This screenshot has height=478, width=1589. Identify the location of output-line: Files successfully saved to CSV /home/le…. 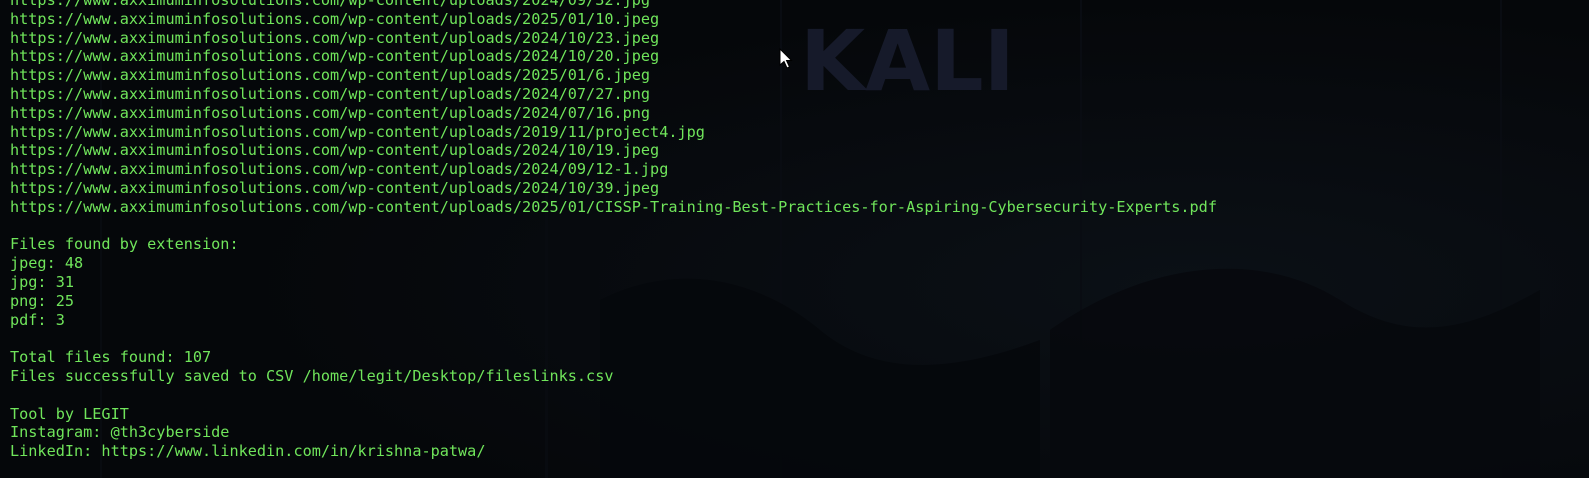
(312, 375).